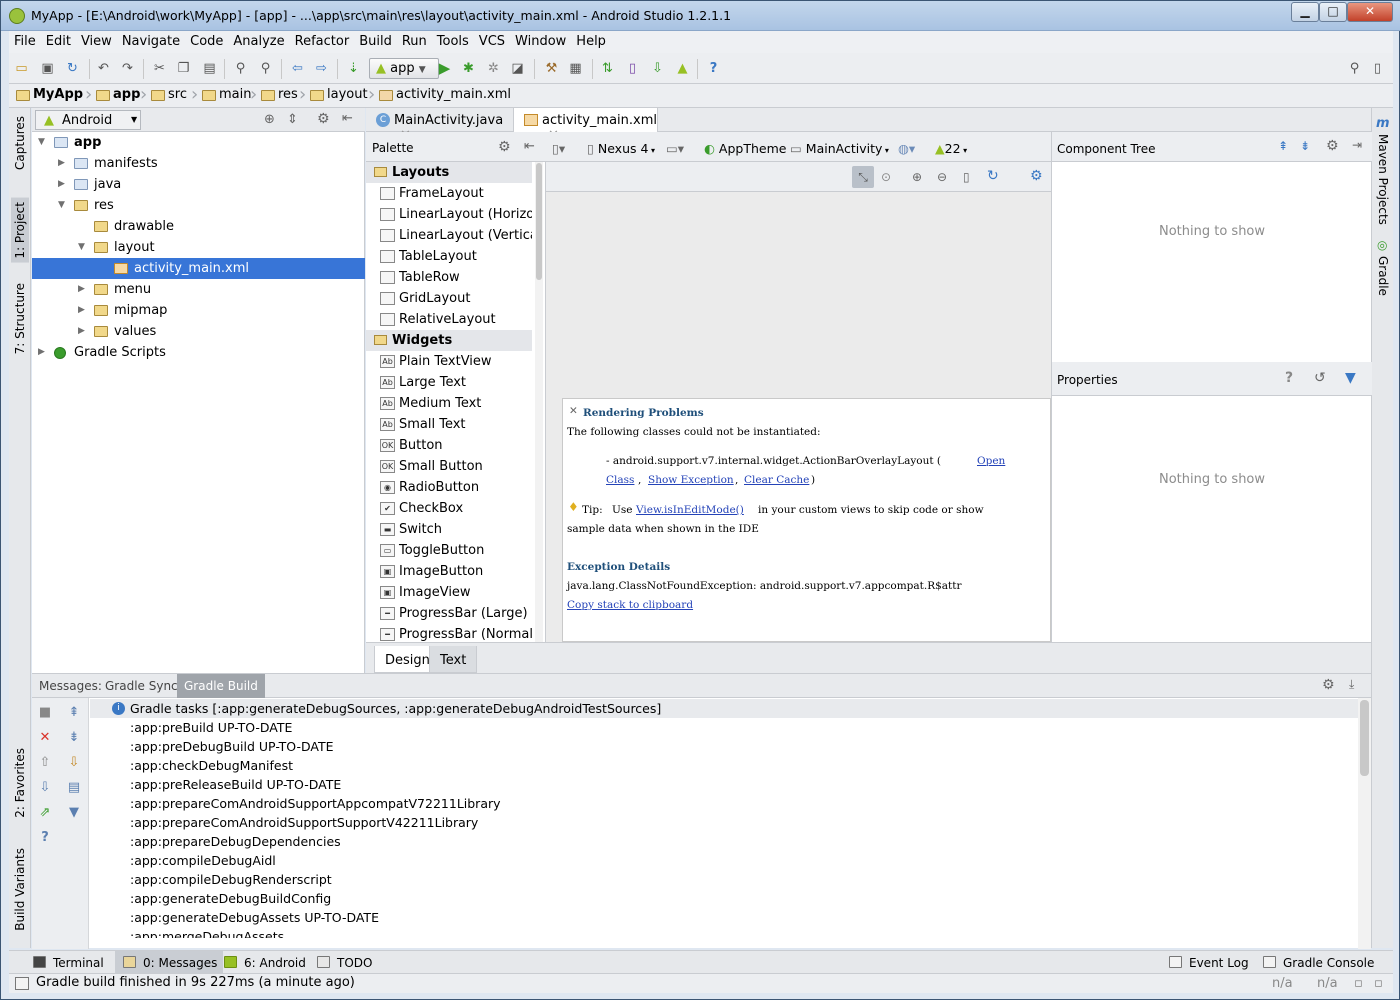 This screenshot has width=1400, height=1000. Describe the element at coordinates (468, 68) in the screenshot. I see `debug-icon: ✱` at that location.